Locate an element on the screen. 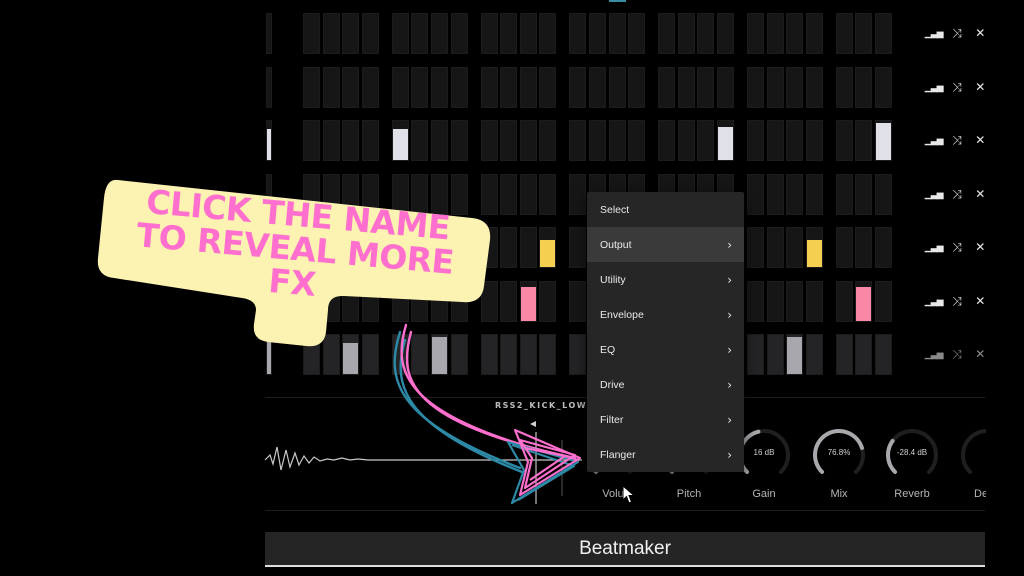 This screenshot has height=576, width=1024. menu-item-drive: Drive › is located at coordinates (665, 384).